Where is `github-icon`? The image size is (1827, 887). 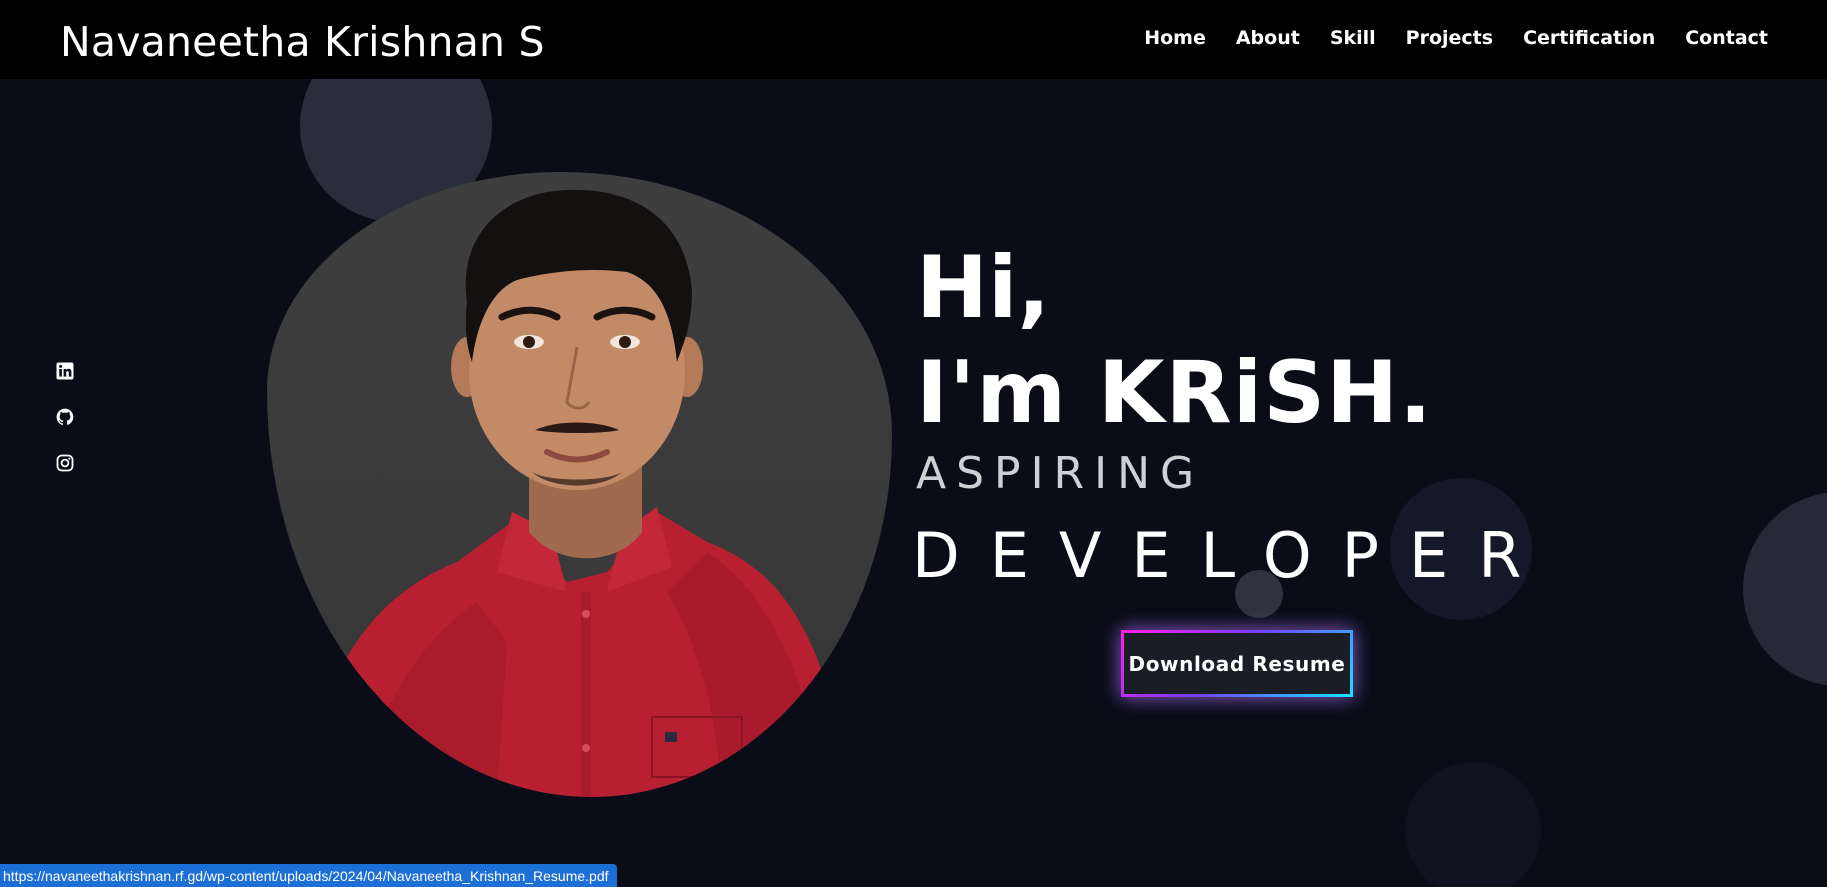
github-icon is located at coordinates (65, 417).